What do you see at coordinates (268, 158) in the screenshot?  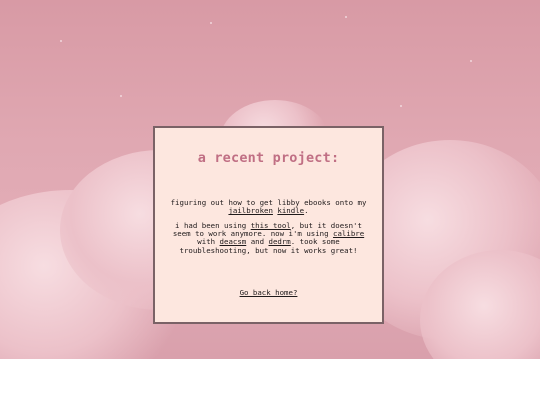 I see `card-title: a recent project:` at bounding box center [268, 158].